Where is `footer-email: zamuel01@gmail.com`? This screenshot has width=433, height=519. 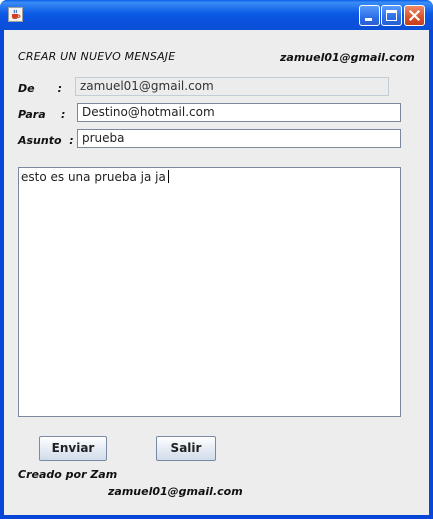
footer-email: zamuel01@gmail.com is located at coordinates (175, 491).